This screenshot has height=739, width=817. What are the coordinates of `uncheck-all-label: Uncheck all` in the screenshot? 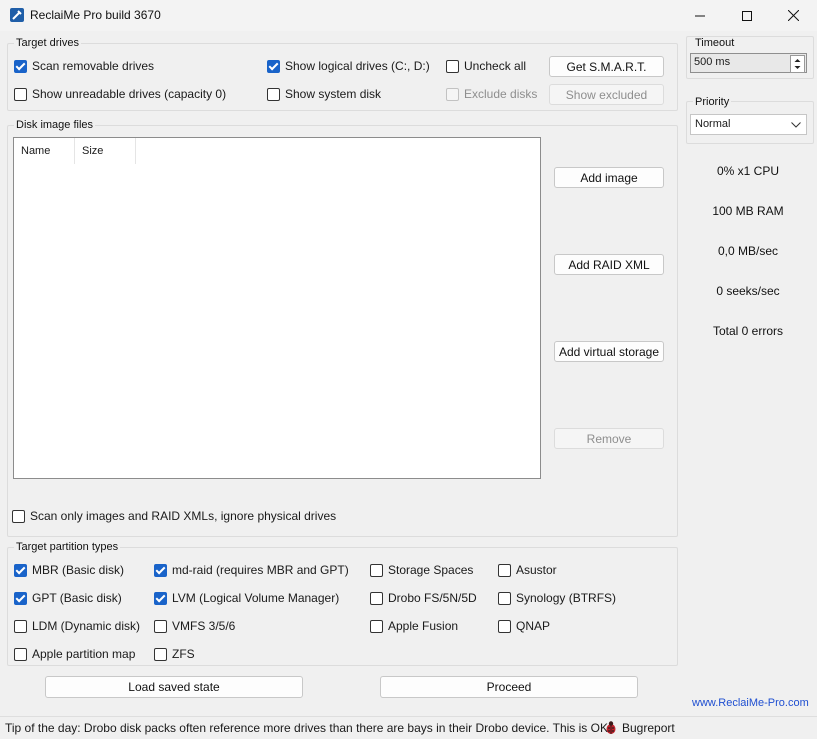 It's located at (495, 66).